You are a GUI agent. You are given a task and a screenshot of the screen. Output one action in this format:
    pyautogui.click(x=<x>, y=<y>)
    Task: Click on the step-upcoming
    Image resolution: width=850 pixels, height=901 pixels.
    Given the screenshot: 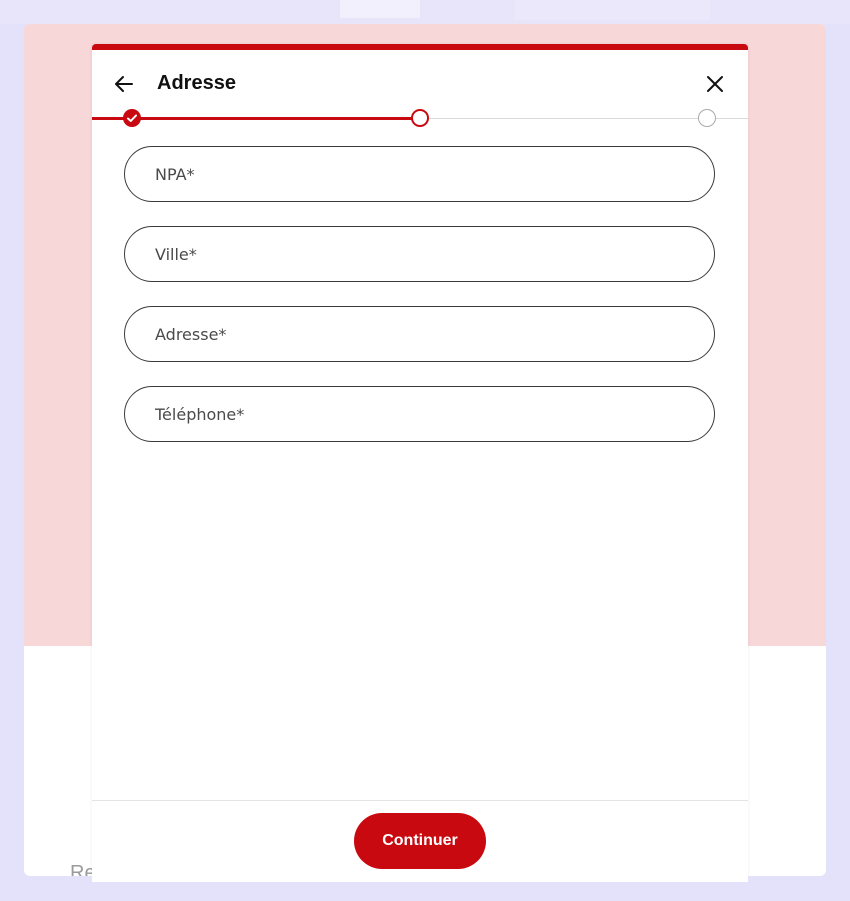 What is the action you would take?
    pyautogui.click(x=707, y=118)
    